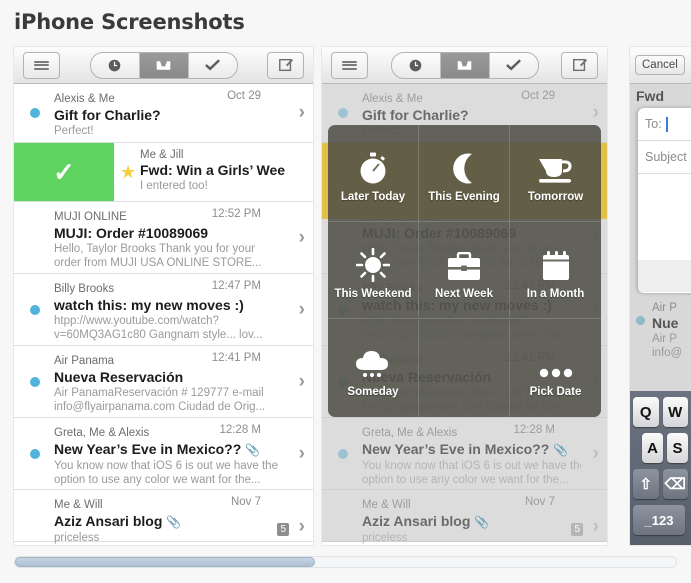  I want to click on star-icon: ★, so click(128, 172).